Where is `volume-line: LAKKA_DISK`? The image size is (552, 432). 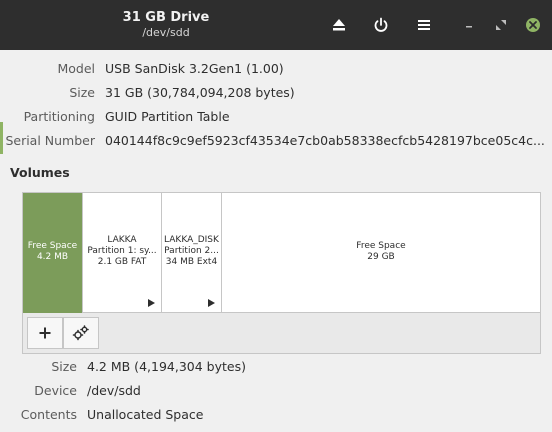 volume-line: LAKKA_DISK is located at coordinates (191, 240).